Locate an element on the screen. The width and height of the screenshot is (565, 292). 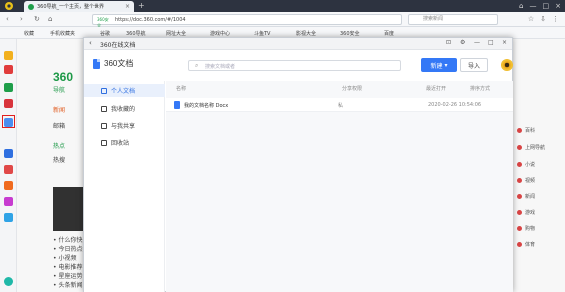
doc-search-input: ⌕ 搜索文档或者 is located at coordinates (294, 65).